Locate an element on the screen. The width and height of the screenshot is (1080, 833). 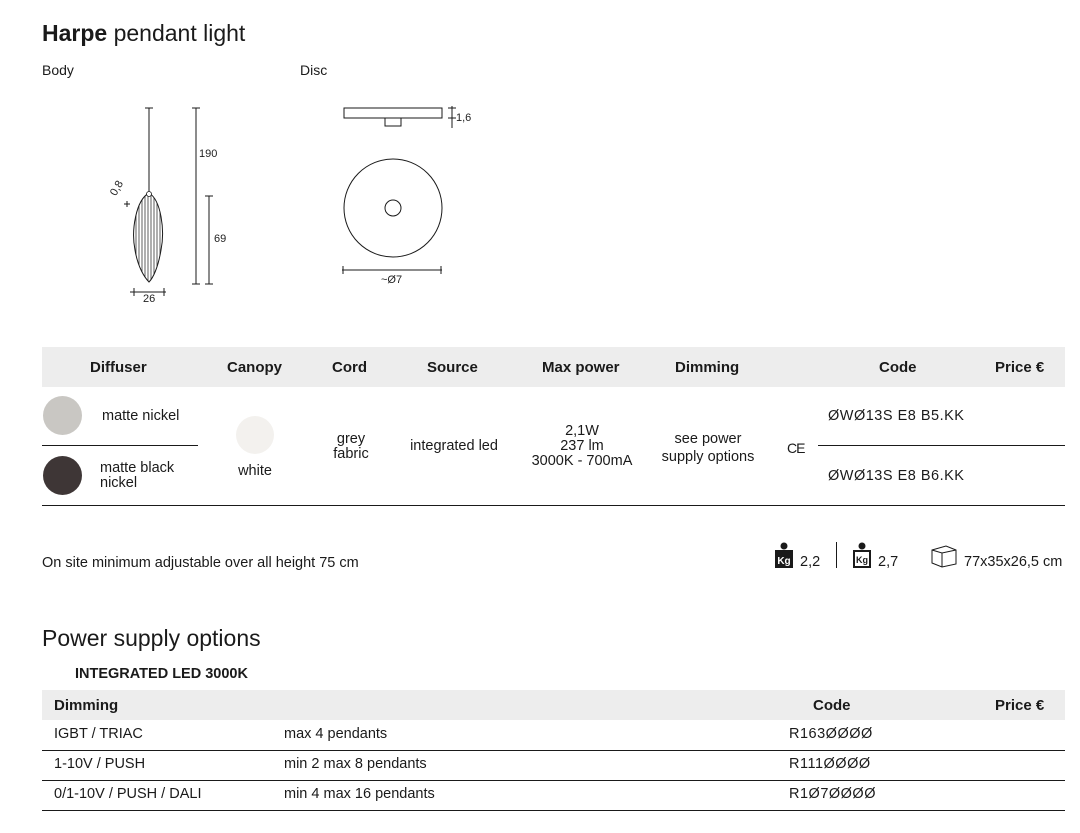
page-title: Harpe pendant light is located at coordinates (143, 33).